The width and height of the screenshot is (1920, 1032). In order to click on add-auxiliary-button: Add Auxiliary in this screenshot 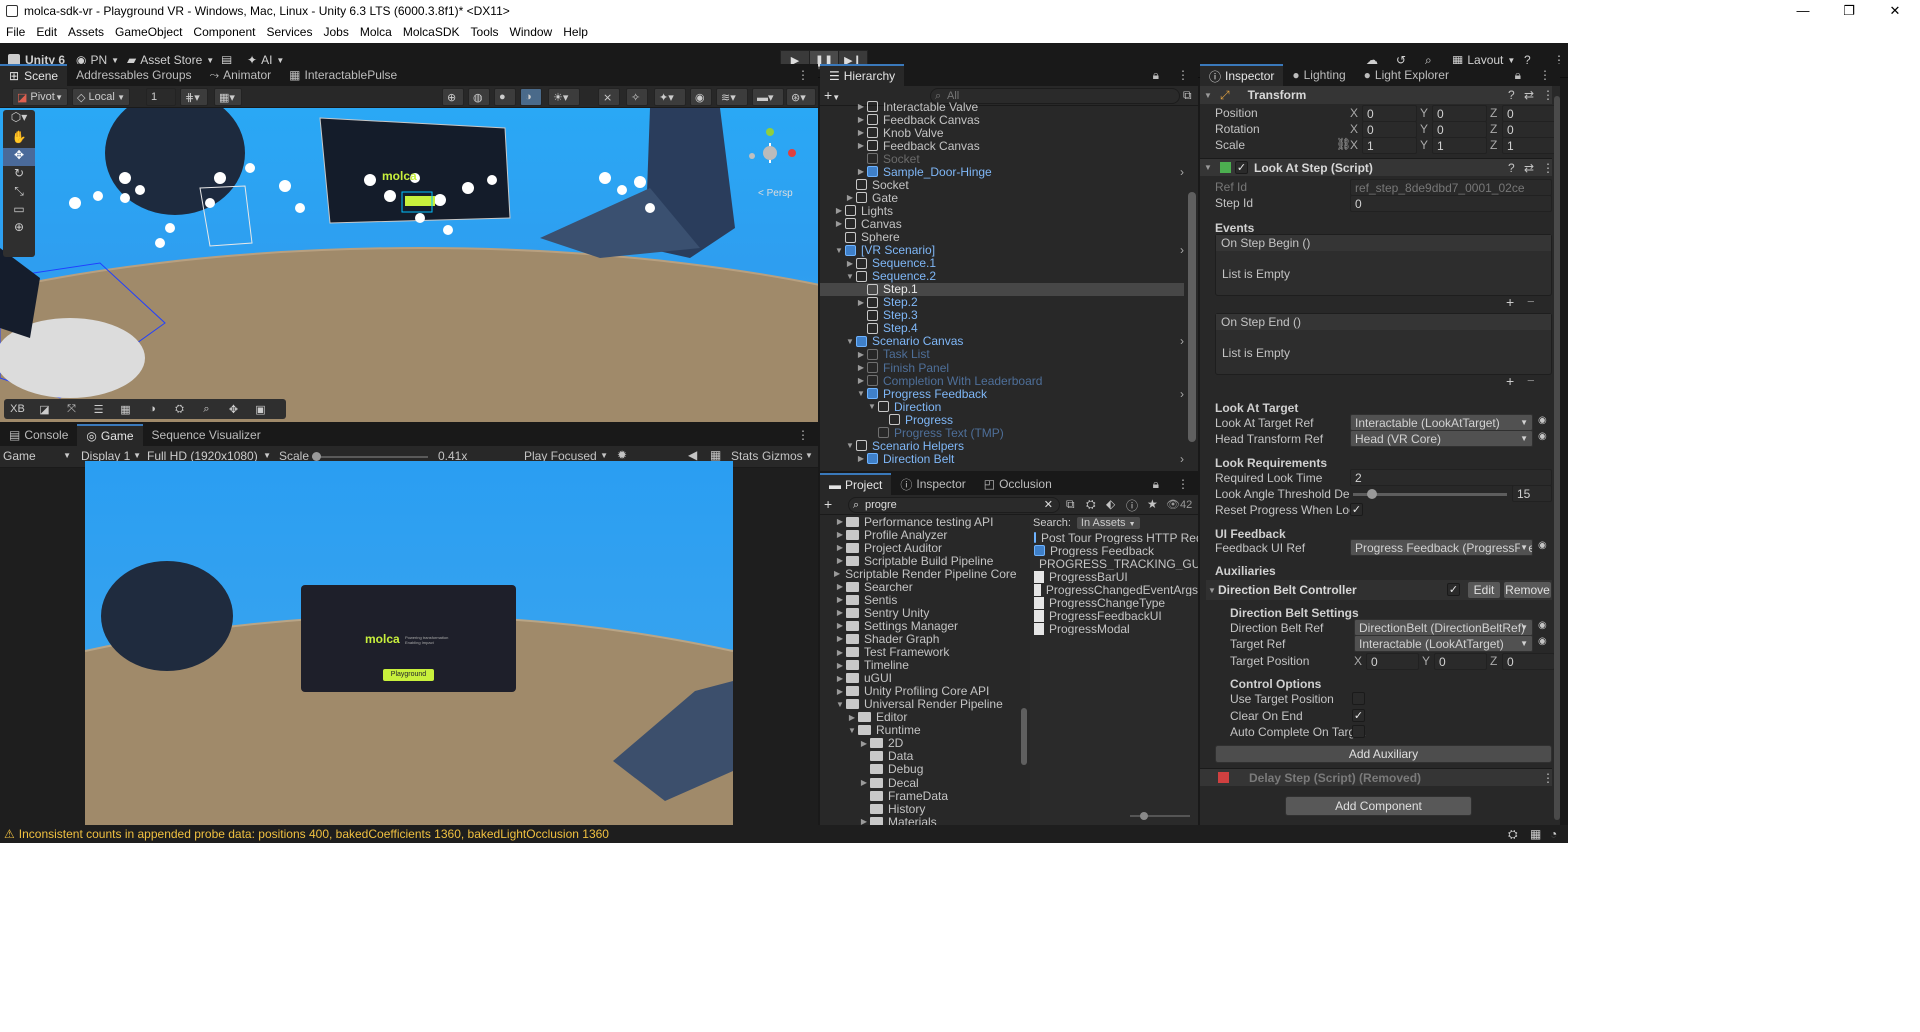, I will do `click(1383, 754)`.